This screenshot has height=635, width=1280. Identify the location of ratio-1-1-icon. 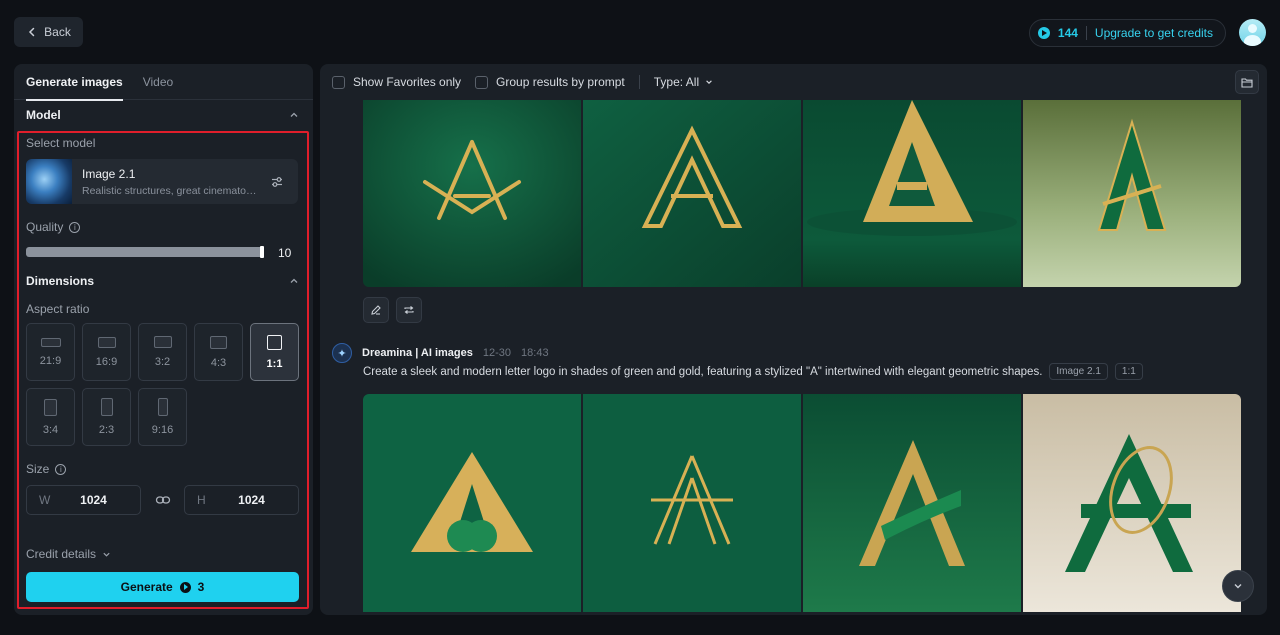
(274, 342).